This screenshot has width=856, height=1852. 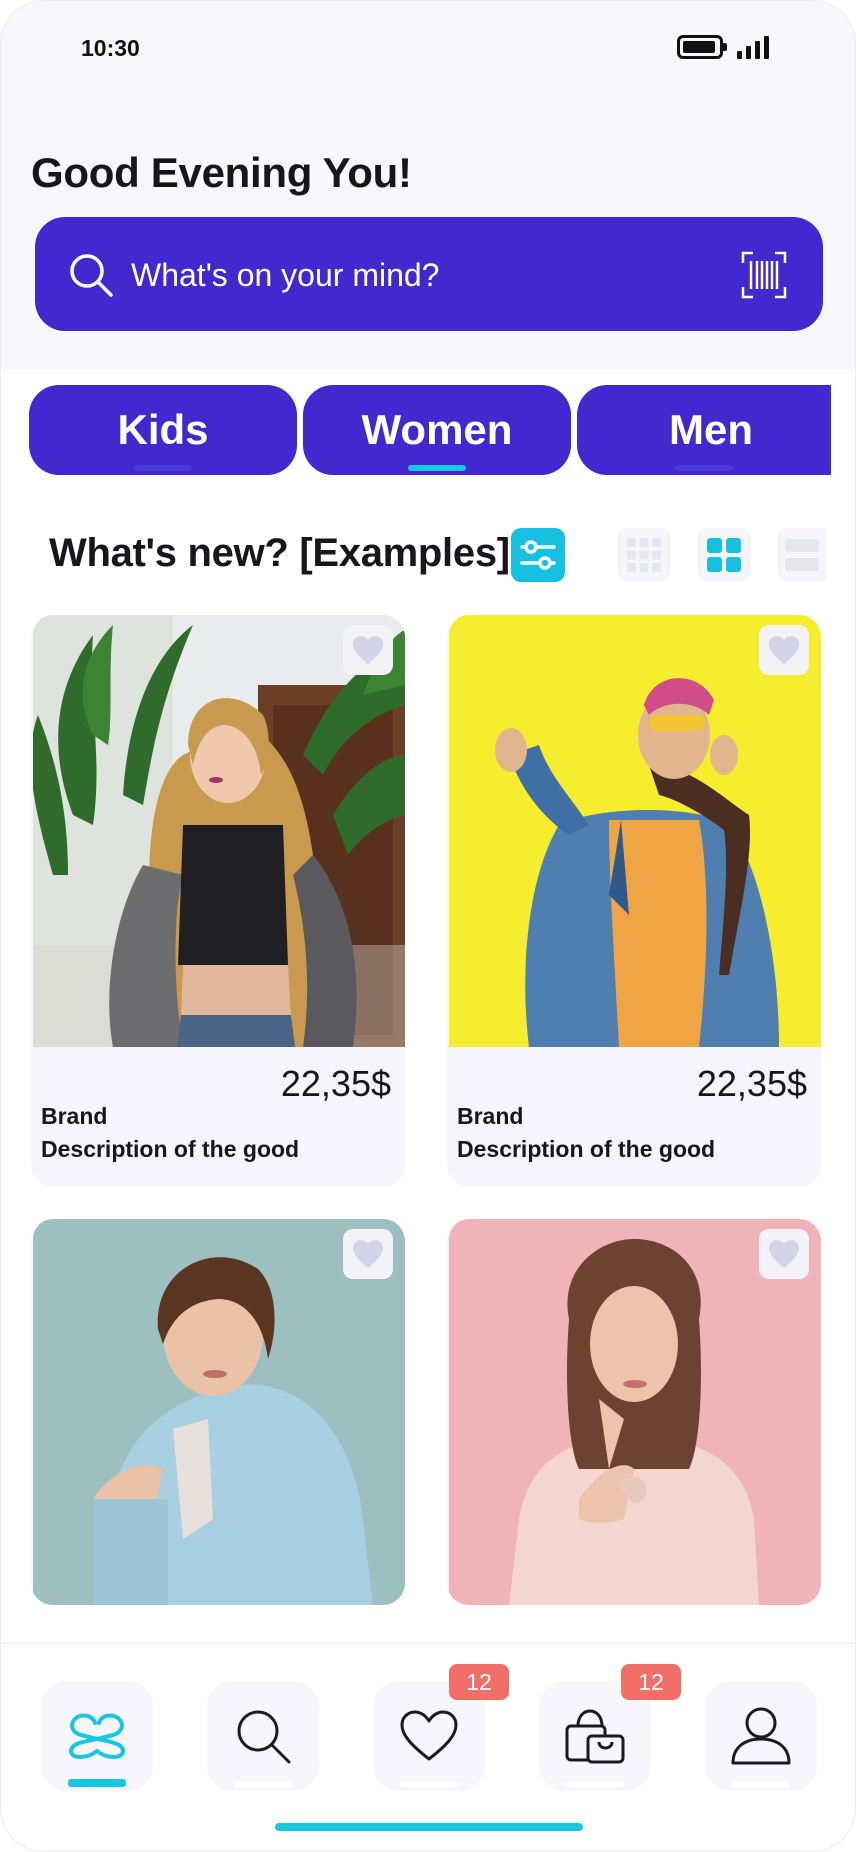 What do you see at coordinates (753, 47) in the screenshot?
I see `signal-icon` at bounding box center [753, 47].